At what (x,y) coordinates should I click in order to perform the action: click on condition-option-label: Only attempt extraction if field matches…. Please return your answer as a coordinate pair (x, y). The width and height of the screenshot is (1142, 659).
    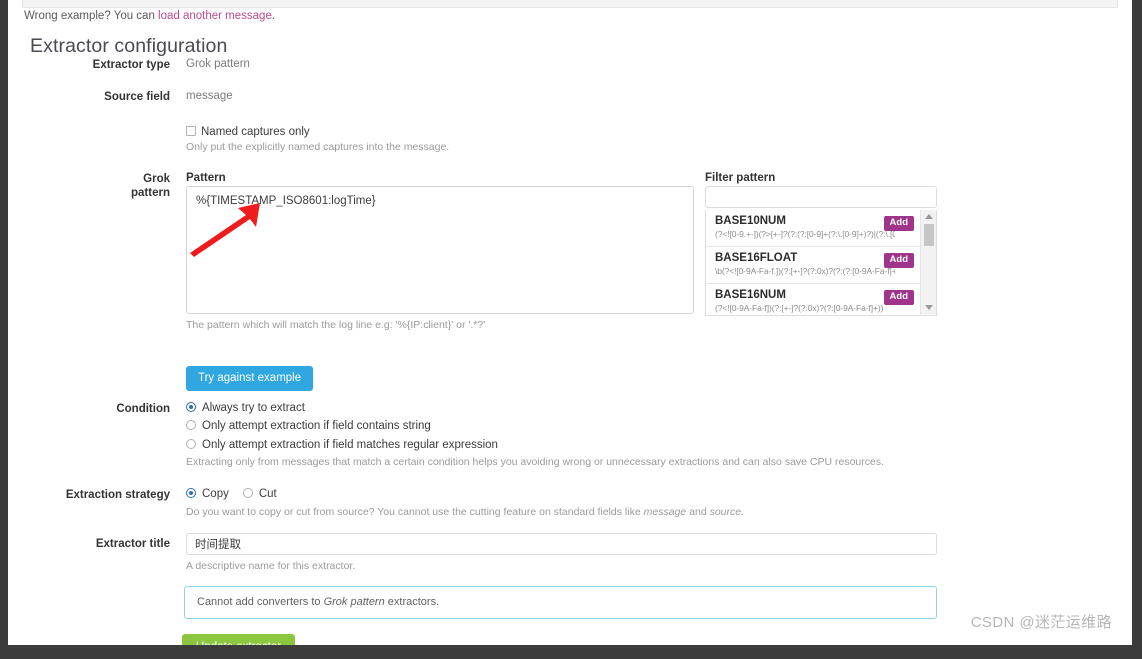
    Looking at the image, I should click on (350, 445).